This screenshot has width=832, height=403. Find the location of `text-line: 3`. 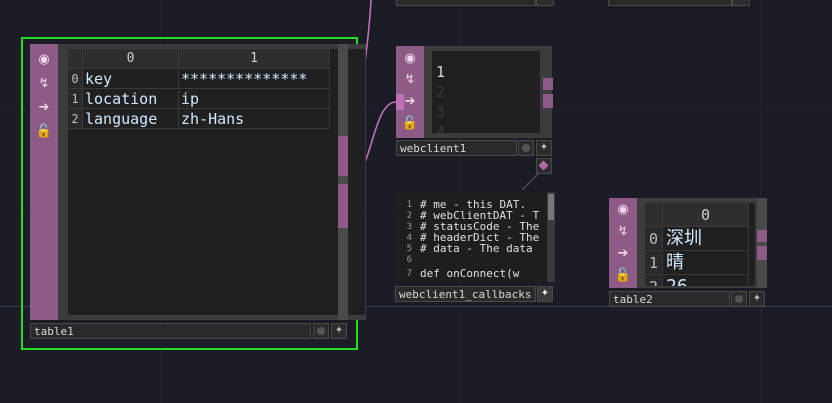

text-line: 3 is located at coordinates (441, 112).